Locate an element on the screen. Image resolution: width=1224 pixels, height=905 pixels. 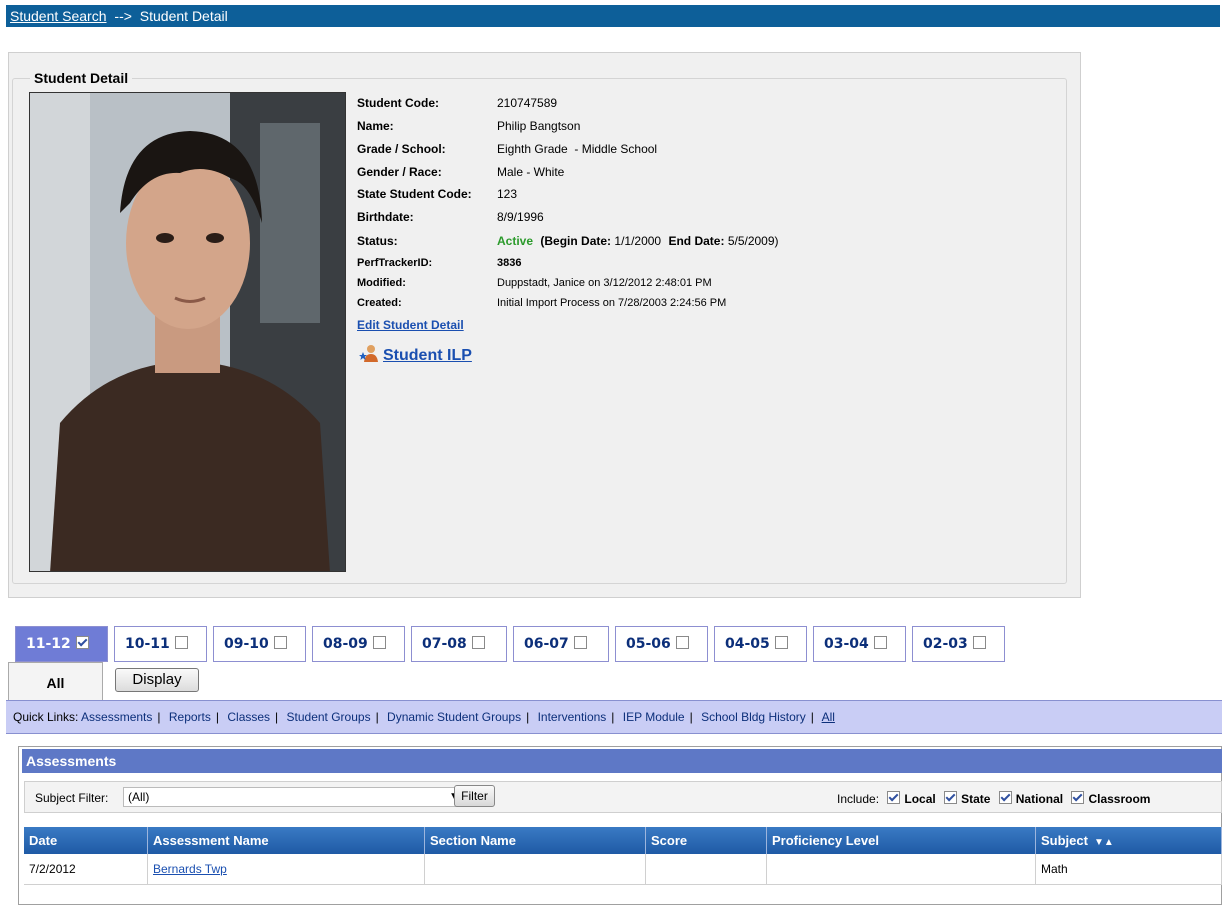
breadcrumb-student-search-link: Student Search is located at coordinates (58, 16).